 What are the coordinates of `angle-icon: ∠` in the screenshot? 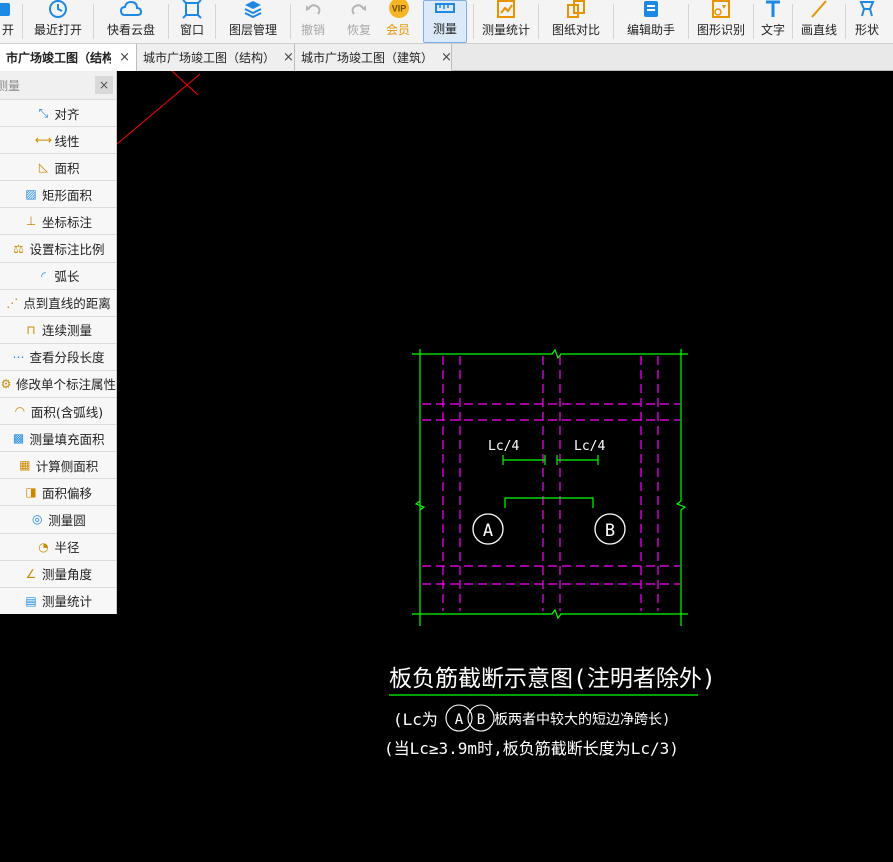 It's located at (31, 573).